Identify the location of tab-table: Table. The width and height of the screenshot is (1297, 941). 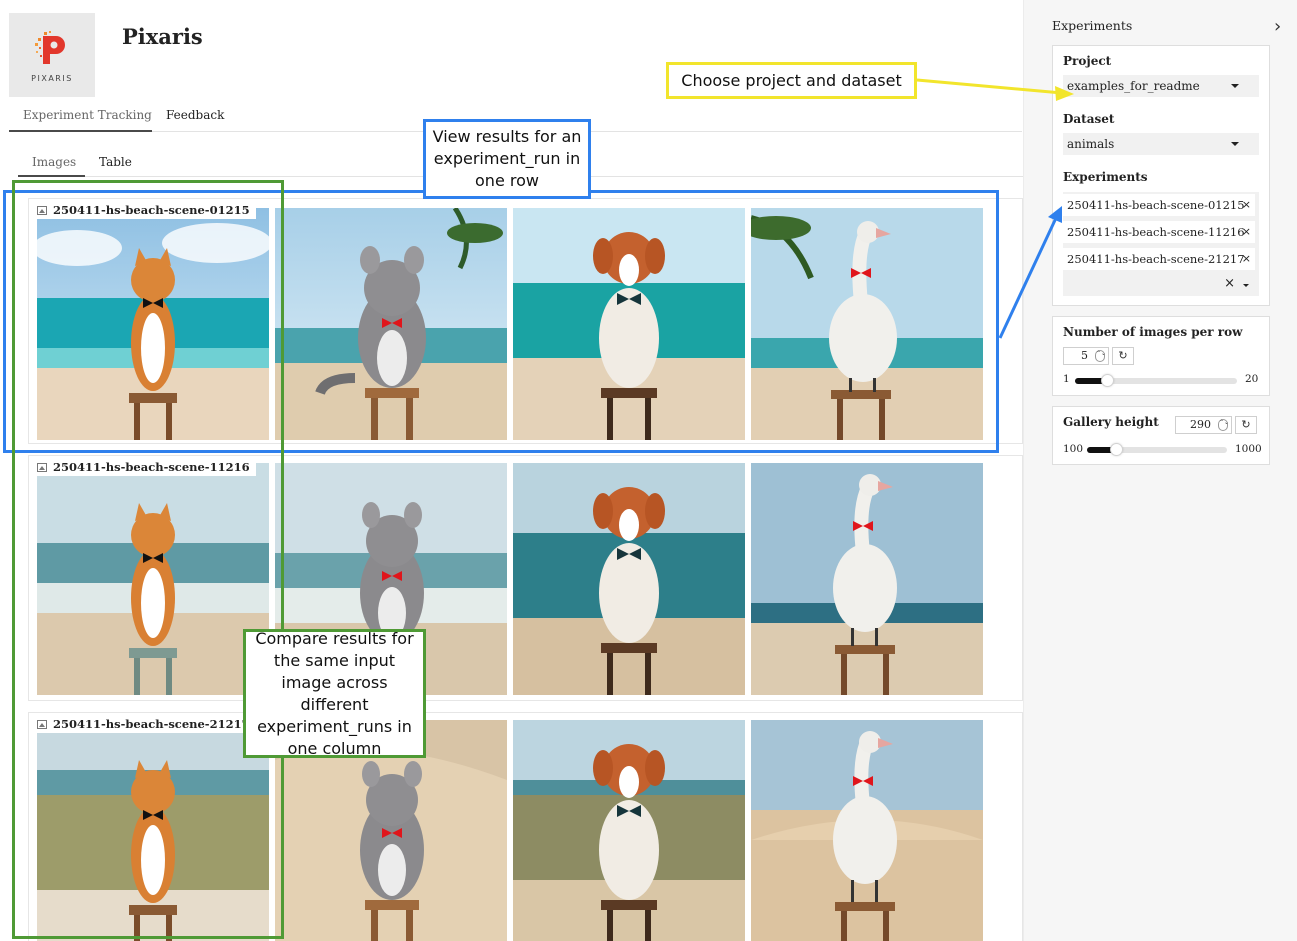
(115, 166).